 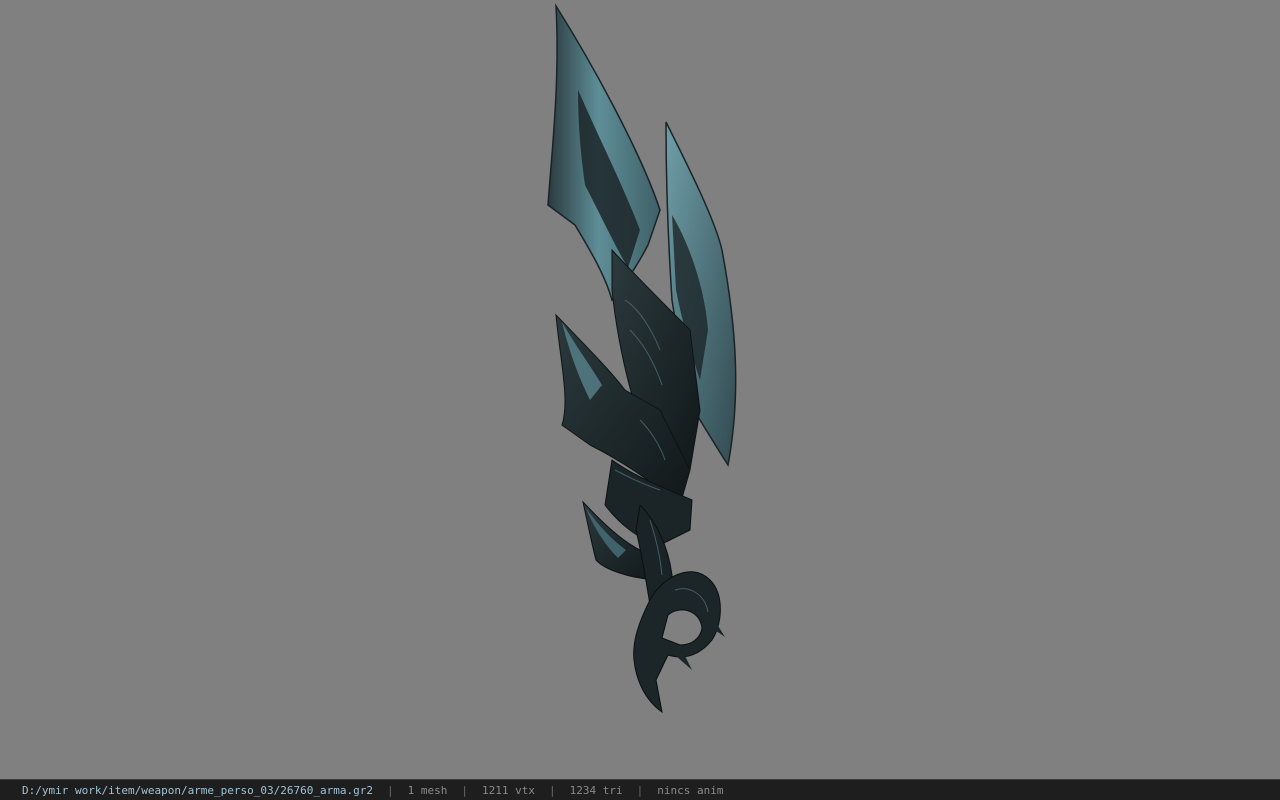 I want to click on hook, so click(x=677, y=642).